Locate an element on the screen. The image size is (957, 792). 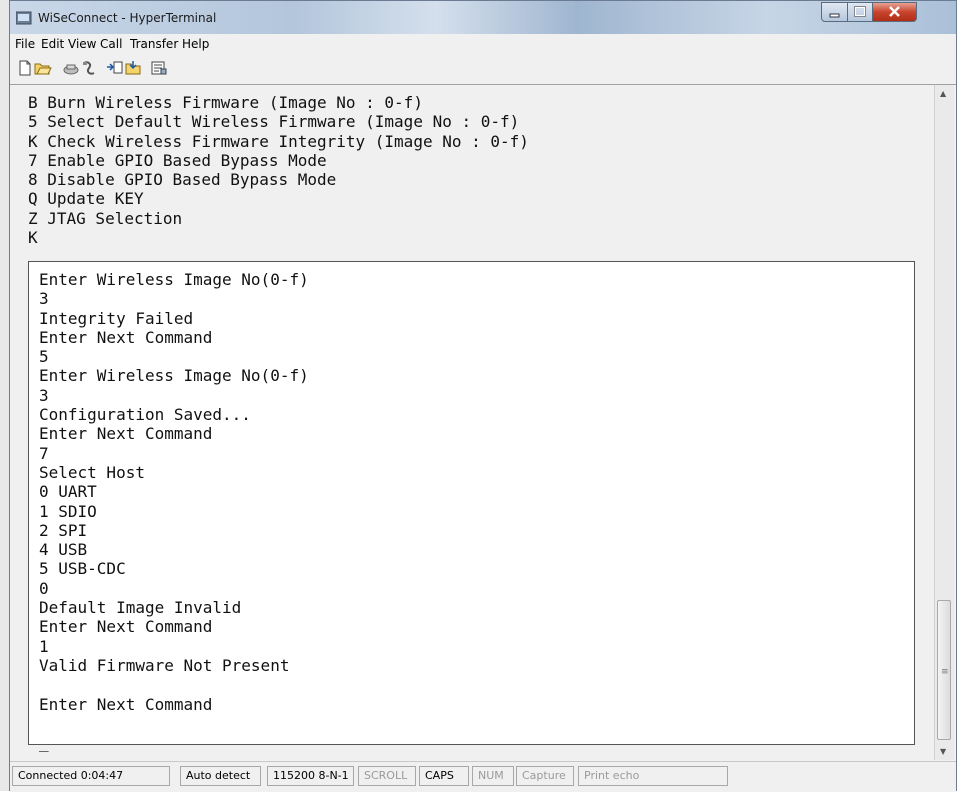
vertical-scrollbar: ▲ ≡ ▼ is located at coordinates (944, 422).